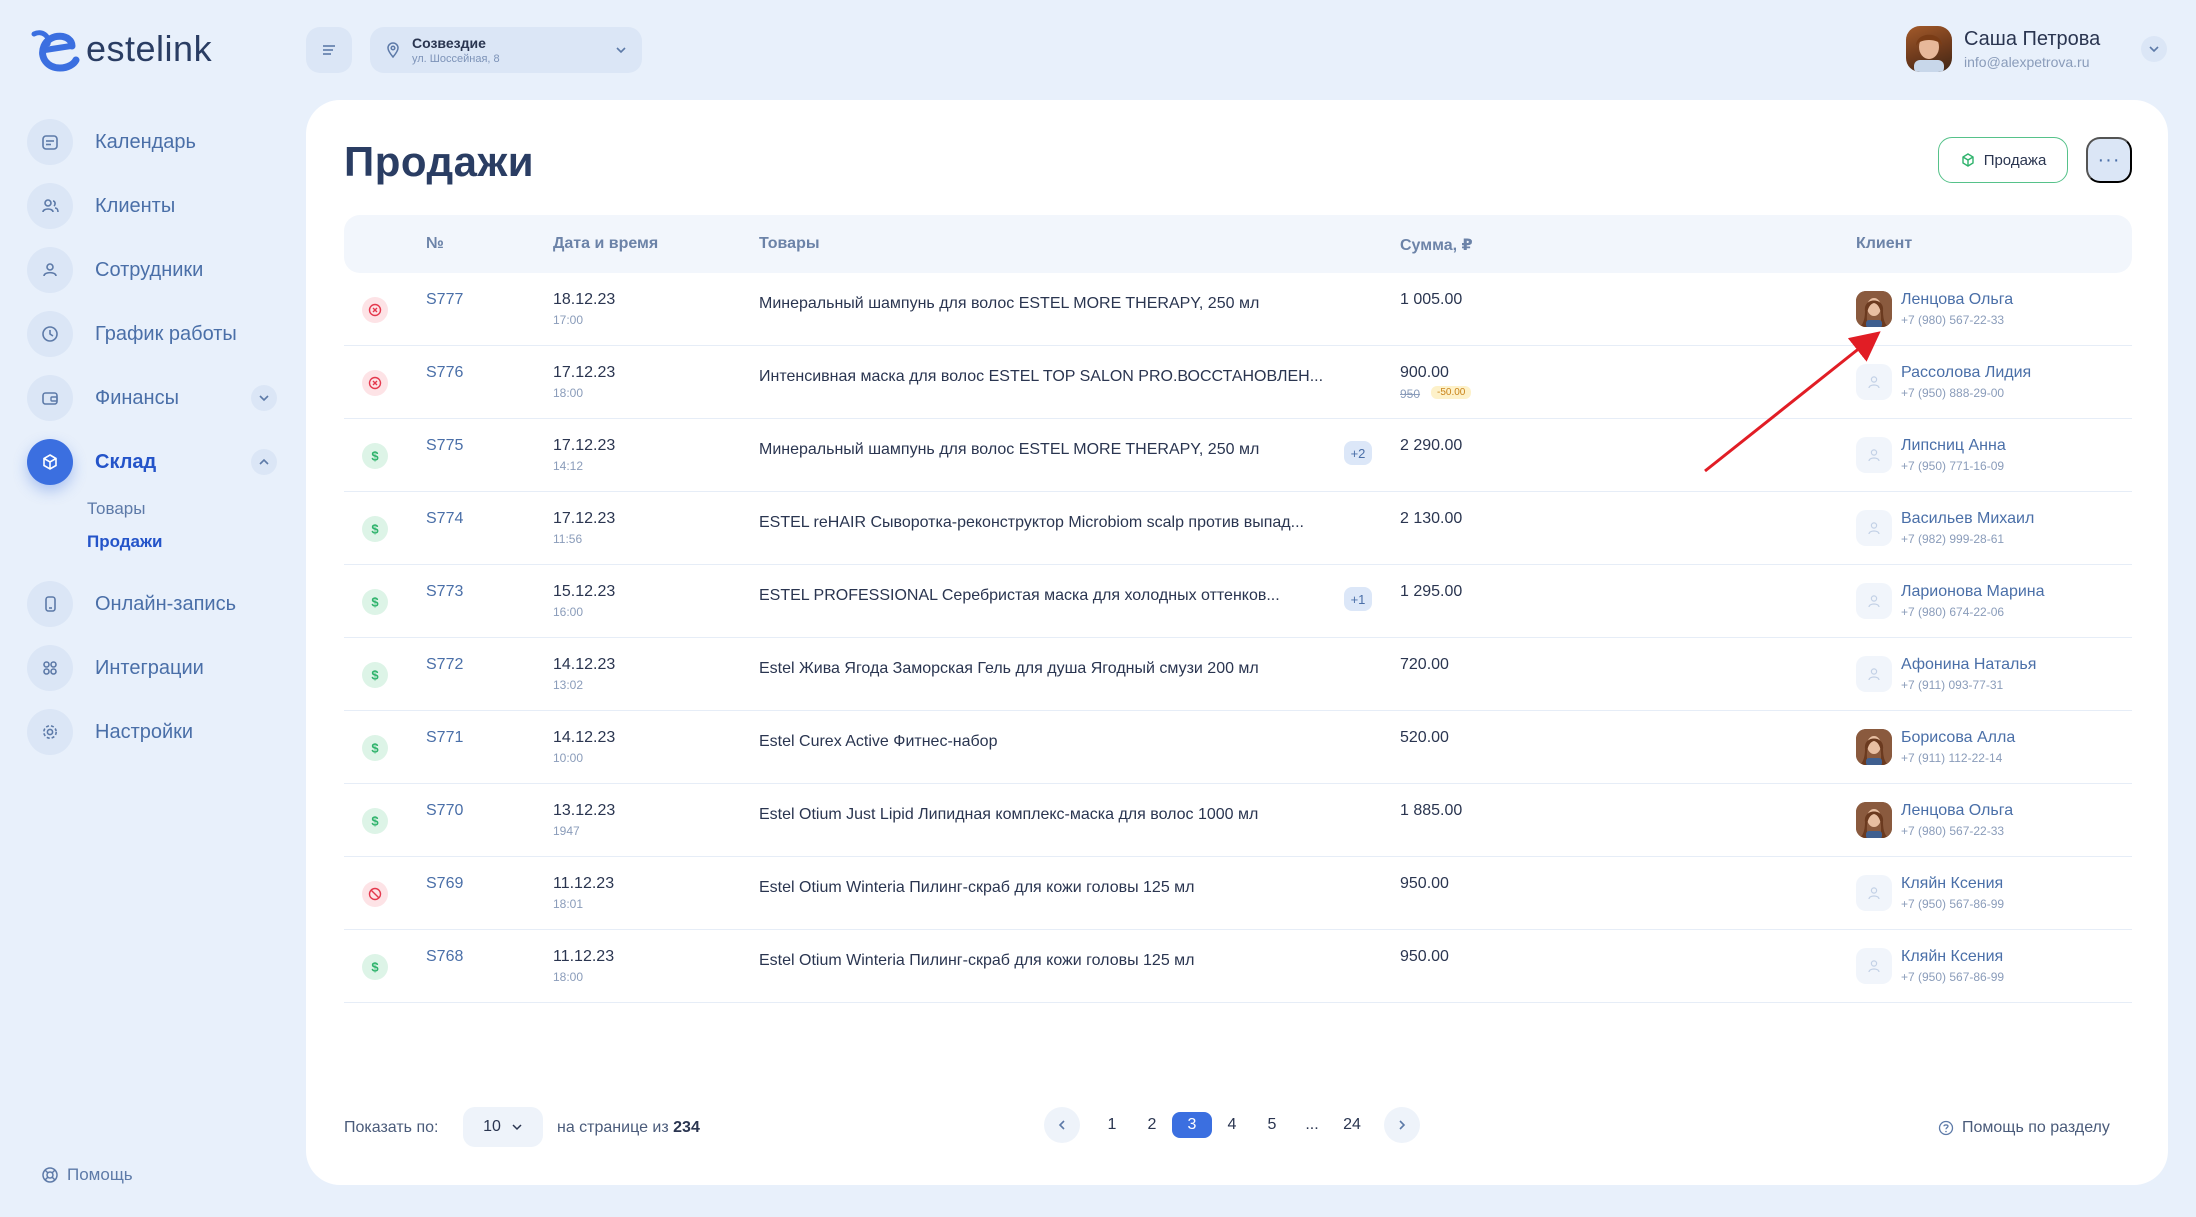  Describe the element at coordinates (1966, 373) in the screenshot. I see `client-name-link: Рассолова Лидия` at that location.